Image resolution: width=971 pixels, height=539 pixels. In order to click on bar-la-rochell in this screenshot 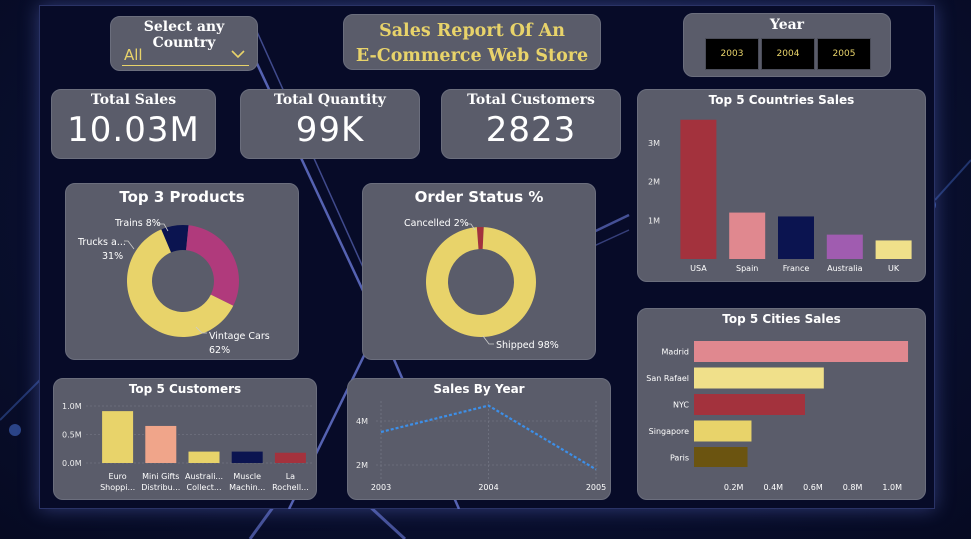, I will do `click(290, 457)`.